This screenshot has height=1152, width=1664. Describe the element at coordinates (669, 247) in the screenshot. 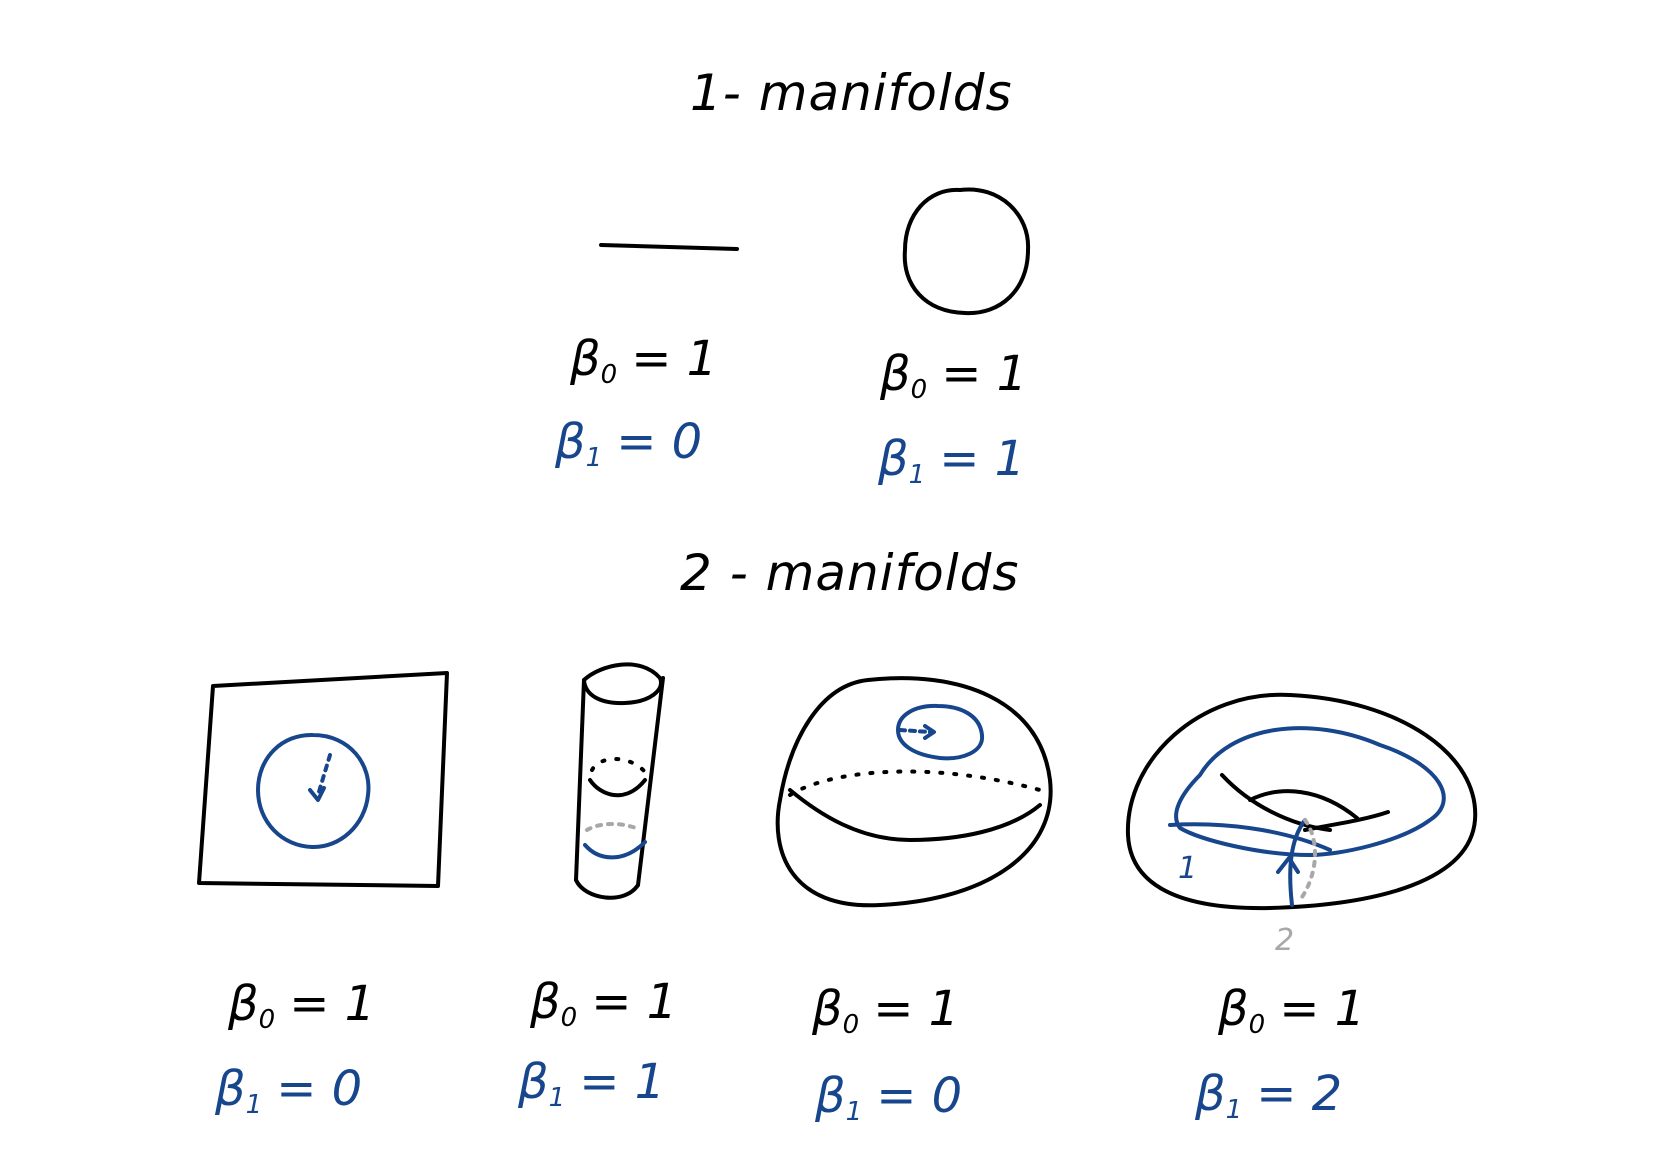

I see `line-segment-shape` at that location.